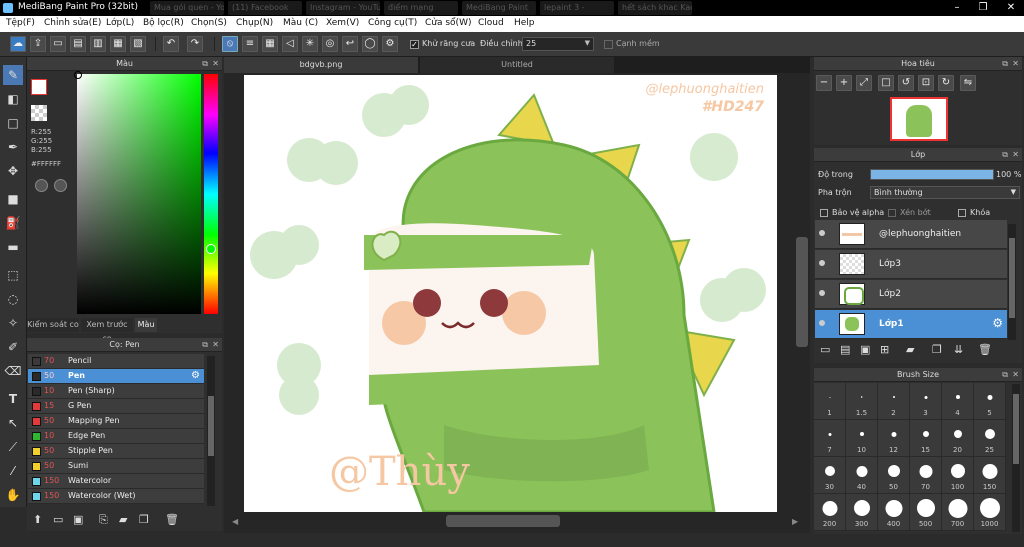  What do you see at coordinates (503, 521) in the screenshot?
I see `horizontal-scrollbar-thumb` at bounding box center [503, 521].